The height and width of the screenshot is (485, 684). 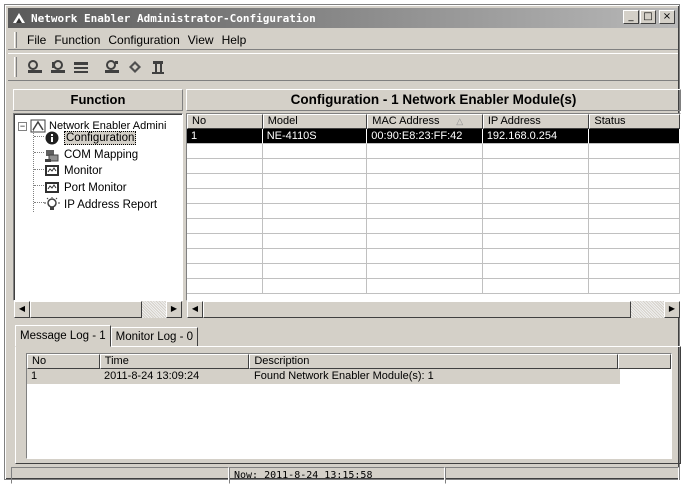 What do you see at coordinates (63, 336) in the screenshot?
I see `tab-message-log: Message Log - 1` at bounding box center [63, 336].